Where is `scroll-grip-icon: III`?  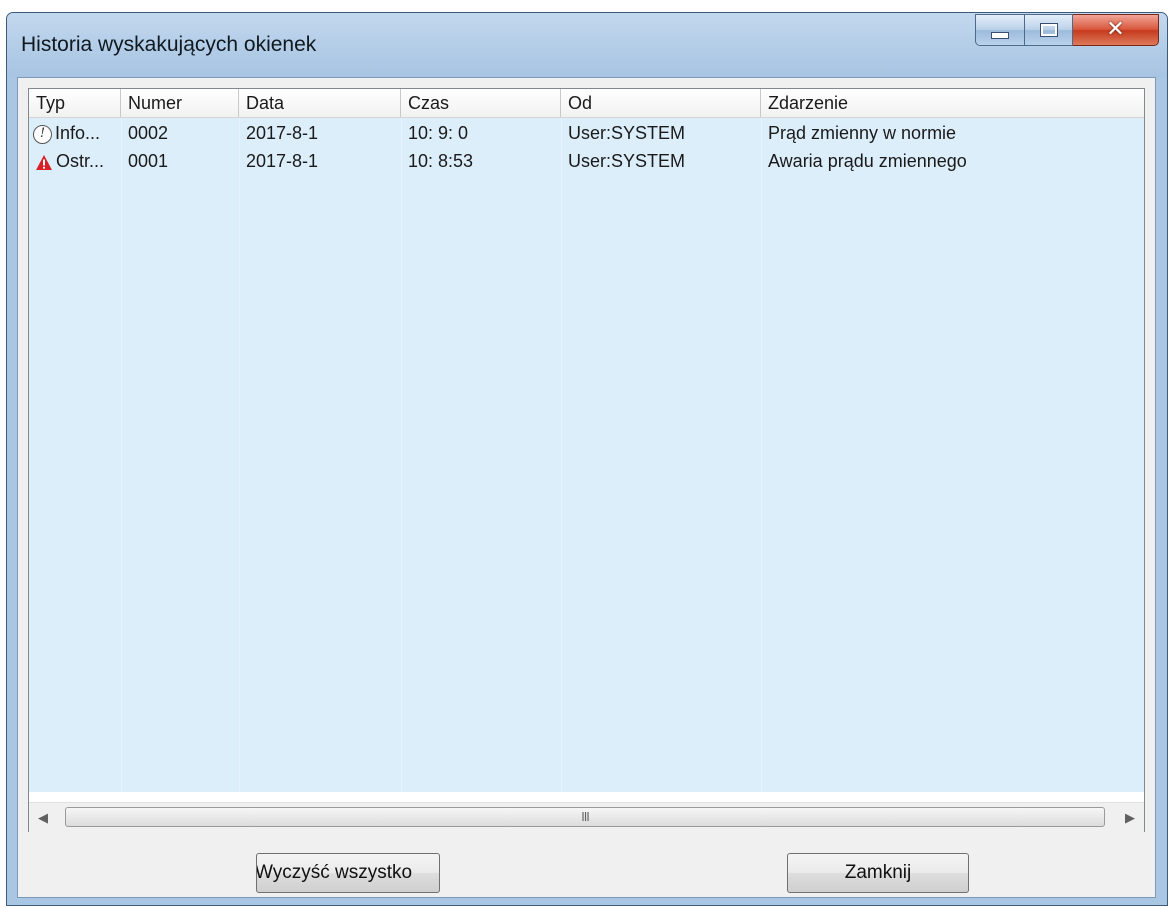 scroll-grip-icon: III is located at coordinates (585, 817).